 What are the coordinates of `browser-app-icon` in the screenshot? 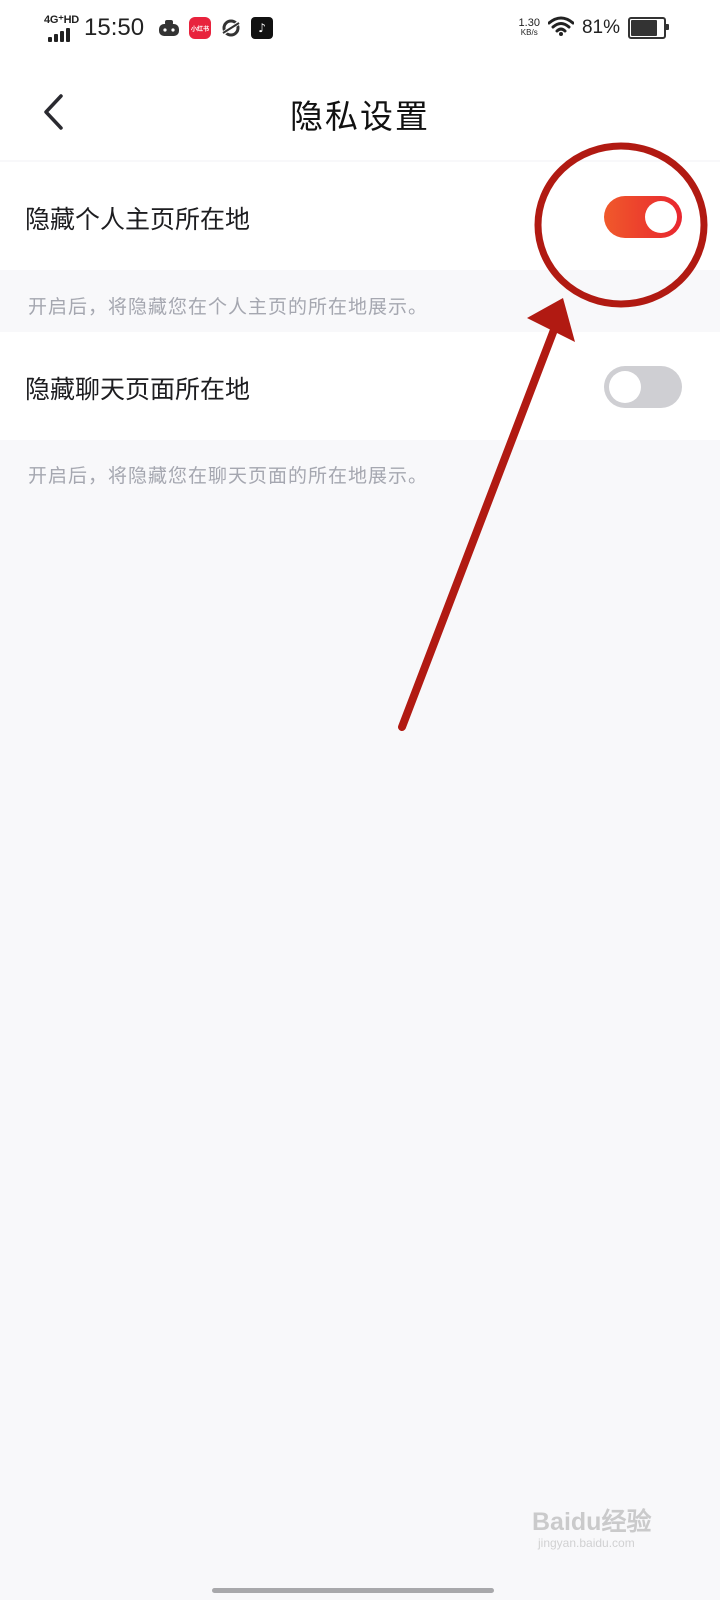 It's located at (231, 28).